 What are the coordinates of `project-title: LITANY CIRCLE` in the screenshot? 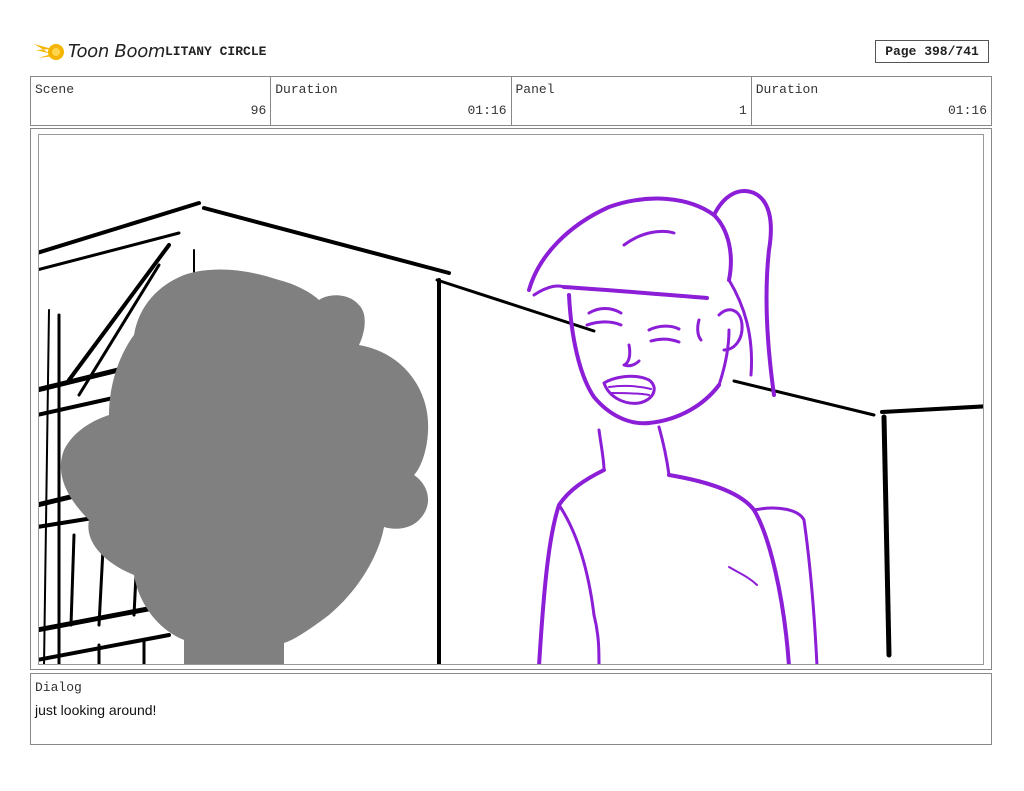 It's located at (216, 51).